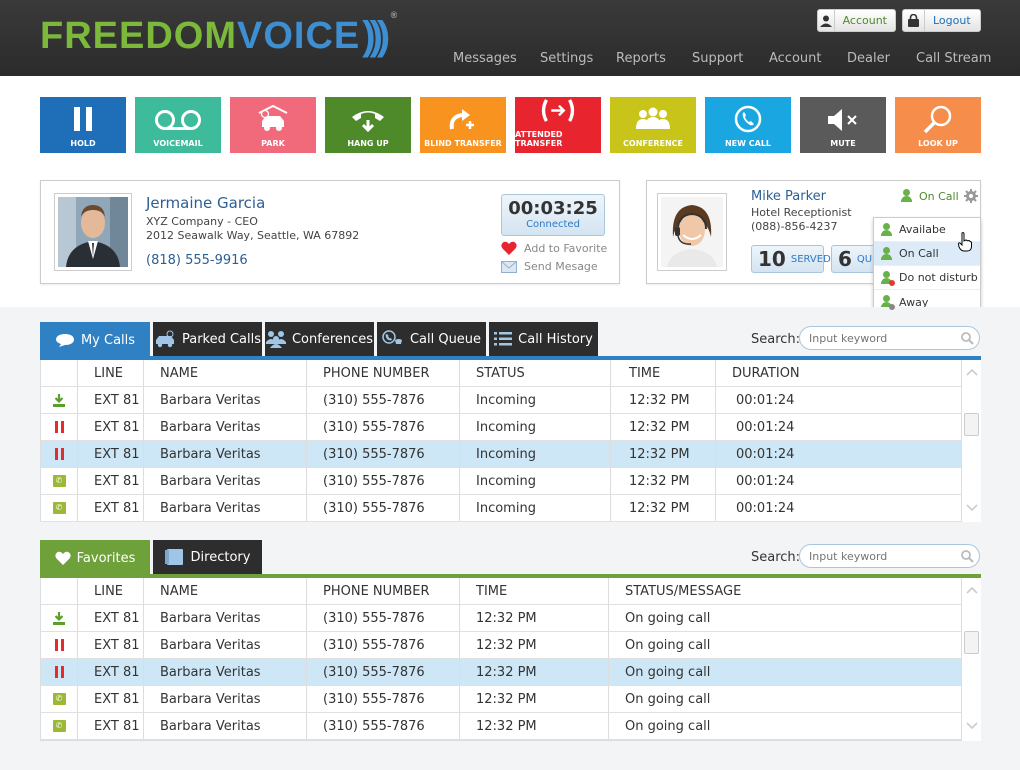 This screenshot has width=1020, height=770. I want to click on tab-call-history: Call History, so click(543, 339).